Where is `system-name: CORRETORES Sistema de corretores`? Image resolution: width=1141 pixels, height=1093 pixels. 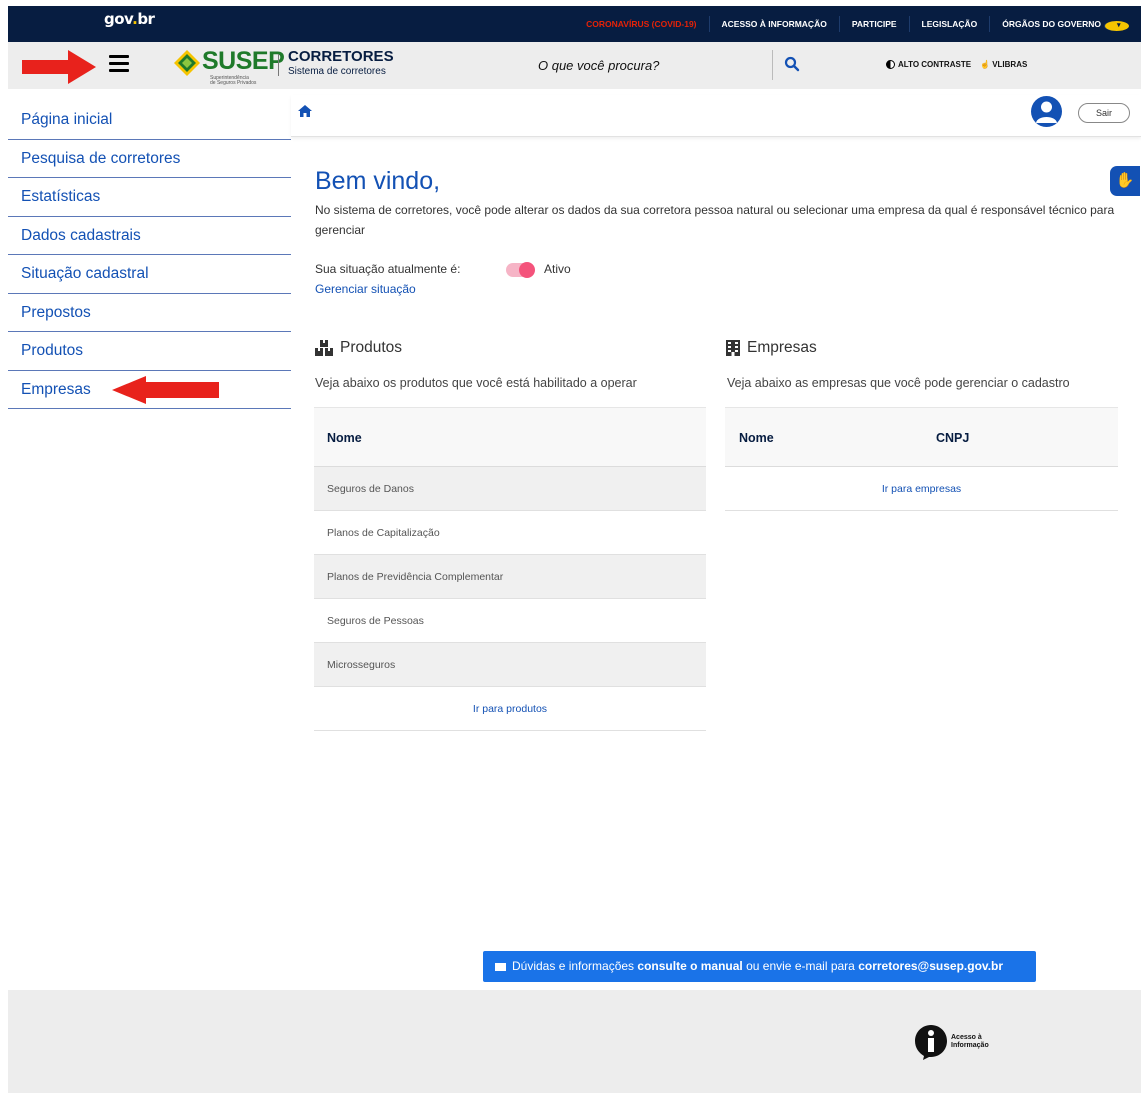 system-name: CORRETORES Sistema de corretores is located at coordinates (341, 62).